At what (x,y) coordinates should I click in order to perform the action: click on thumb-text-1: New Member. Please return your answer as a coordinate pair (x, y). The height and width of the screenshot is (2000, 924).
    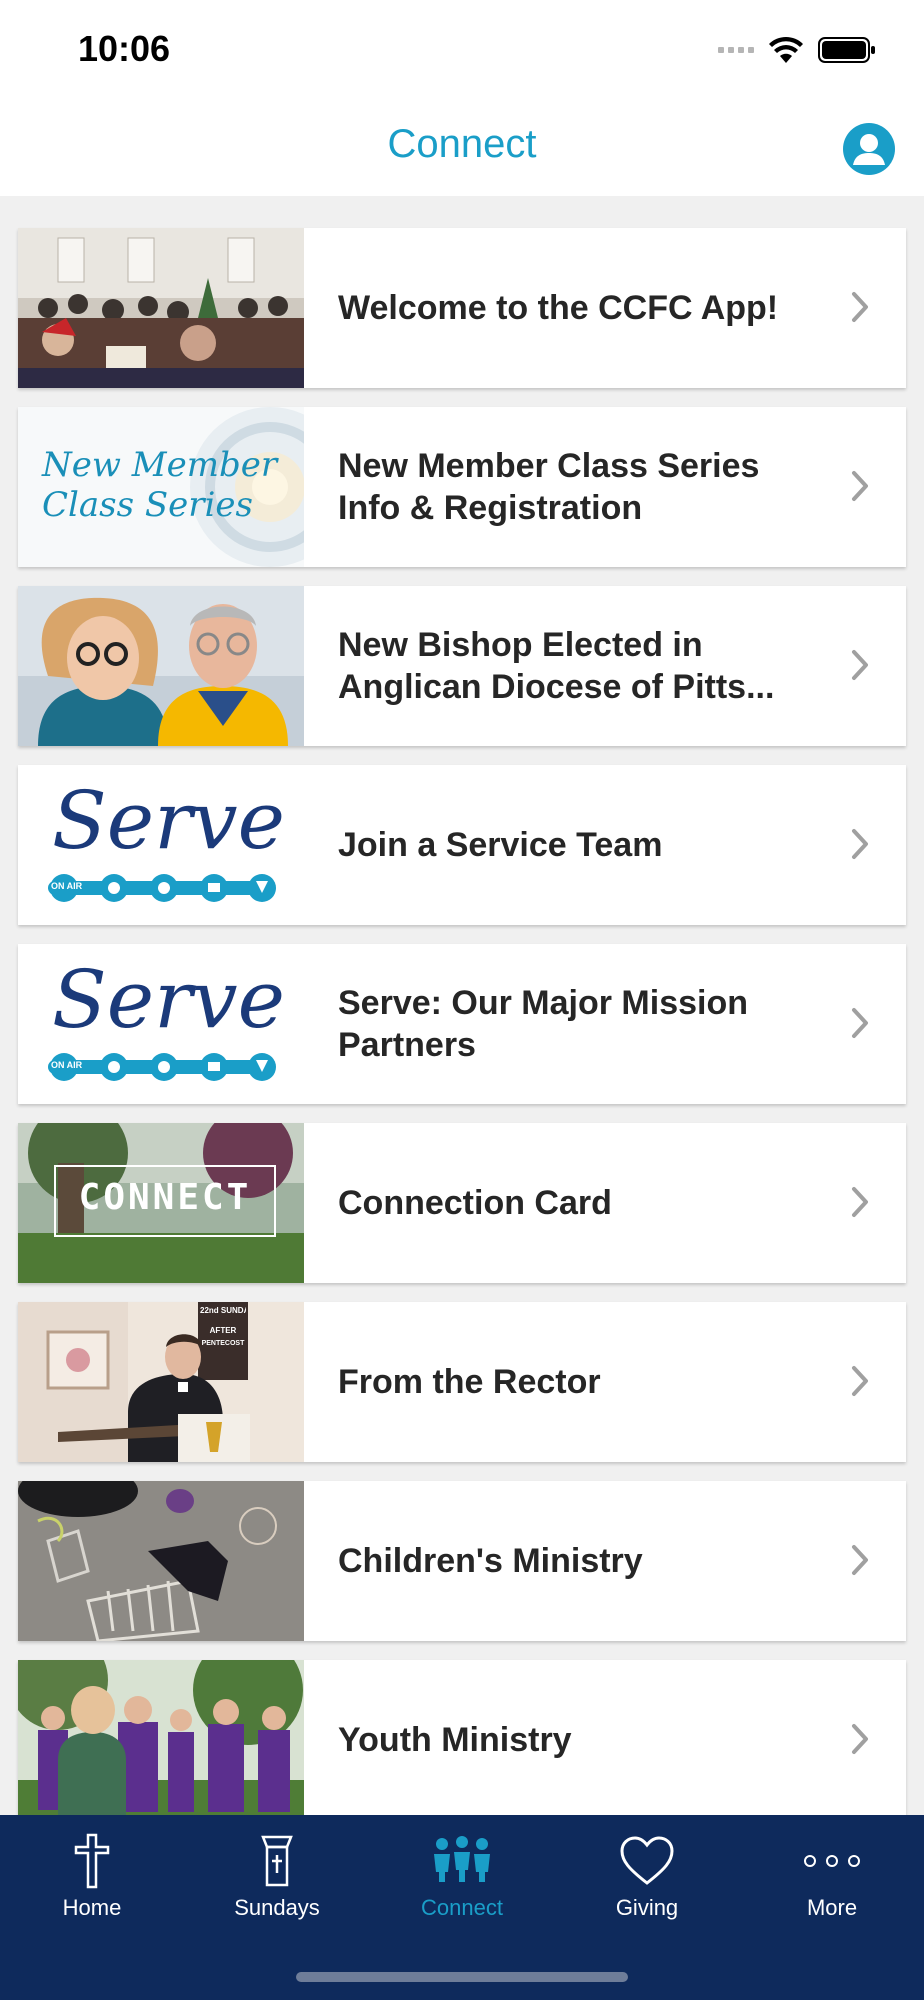
    Looking at the image, I should click on (160, 465).